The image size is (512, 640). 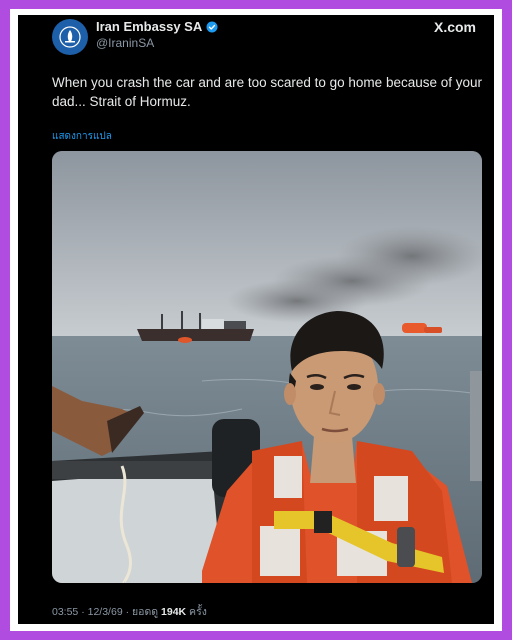 What do you see at coordinates (454, 27) in the screenshot?
I see `brand-label: X.com` at bounding box center [454, 27].